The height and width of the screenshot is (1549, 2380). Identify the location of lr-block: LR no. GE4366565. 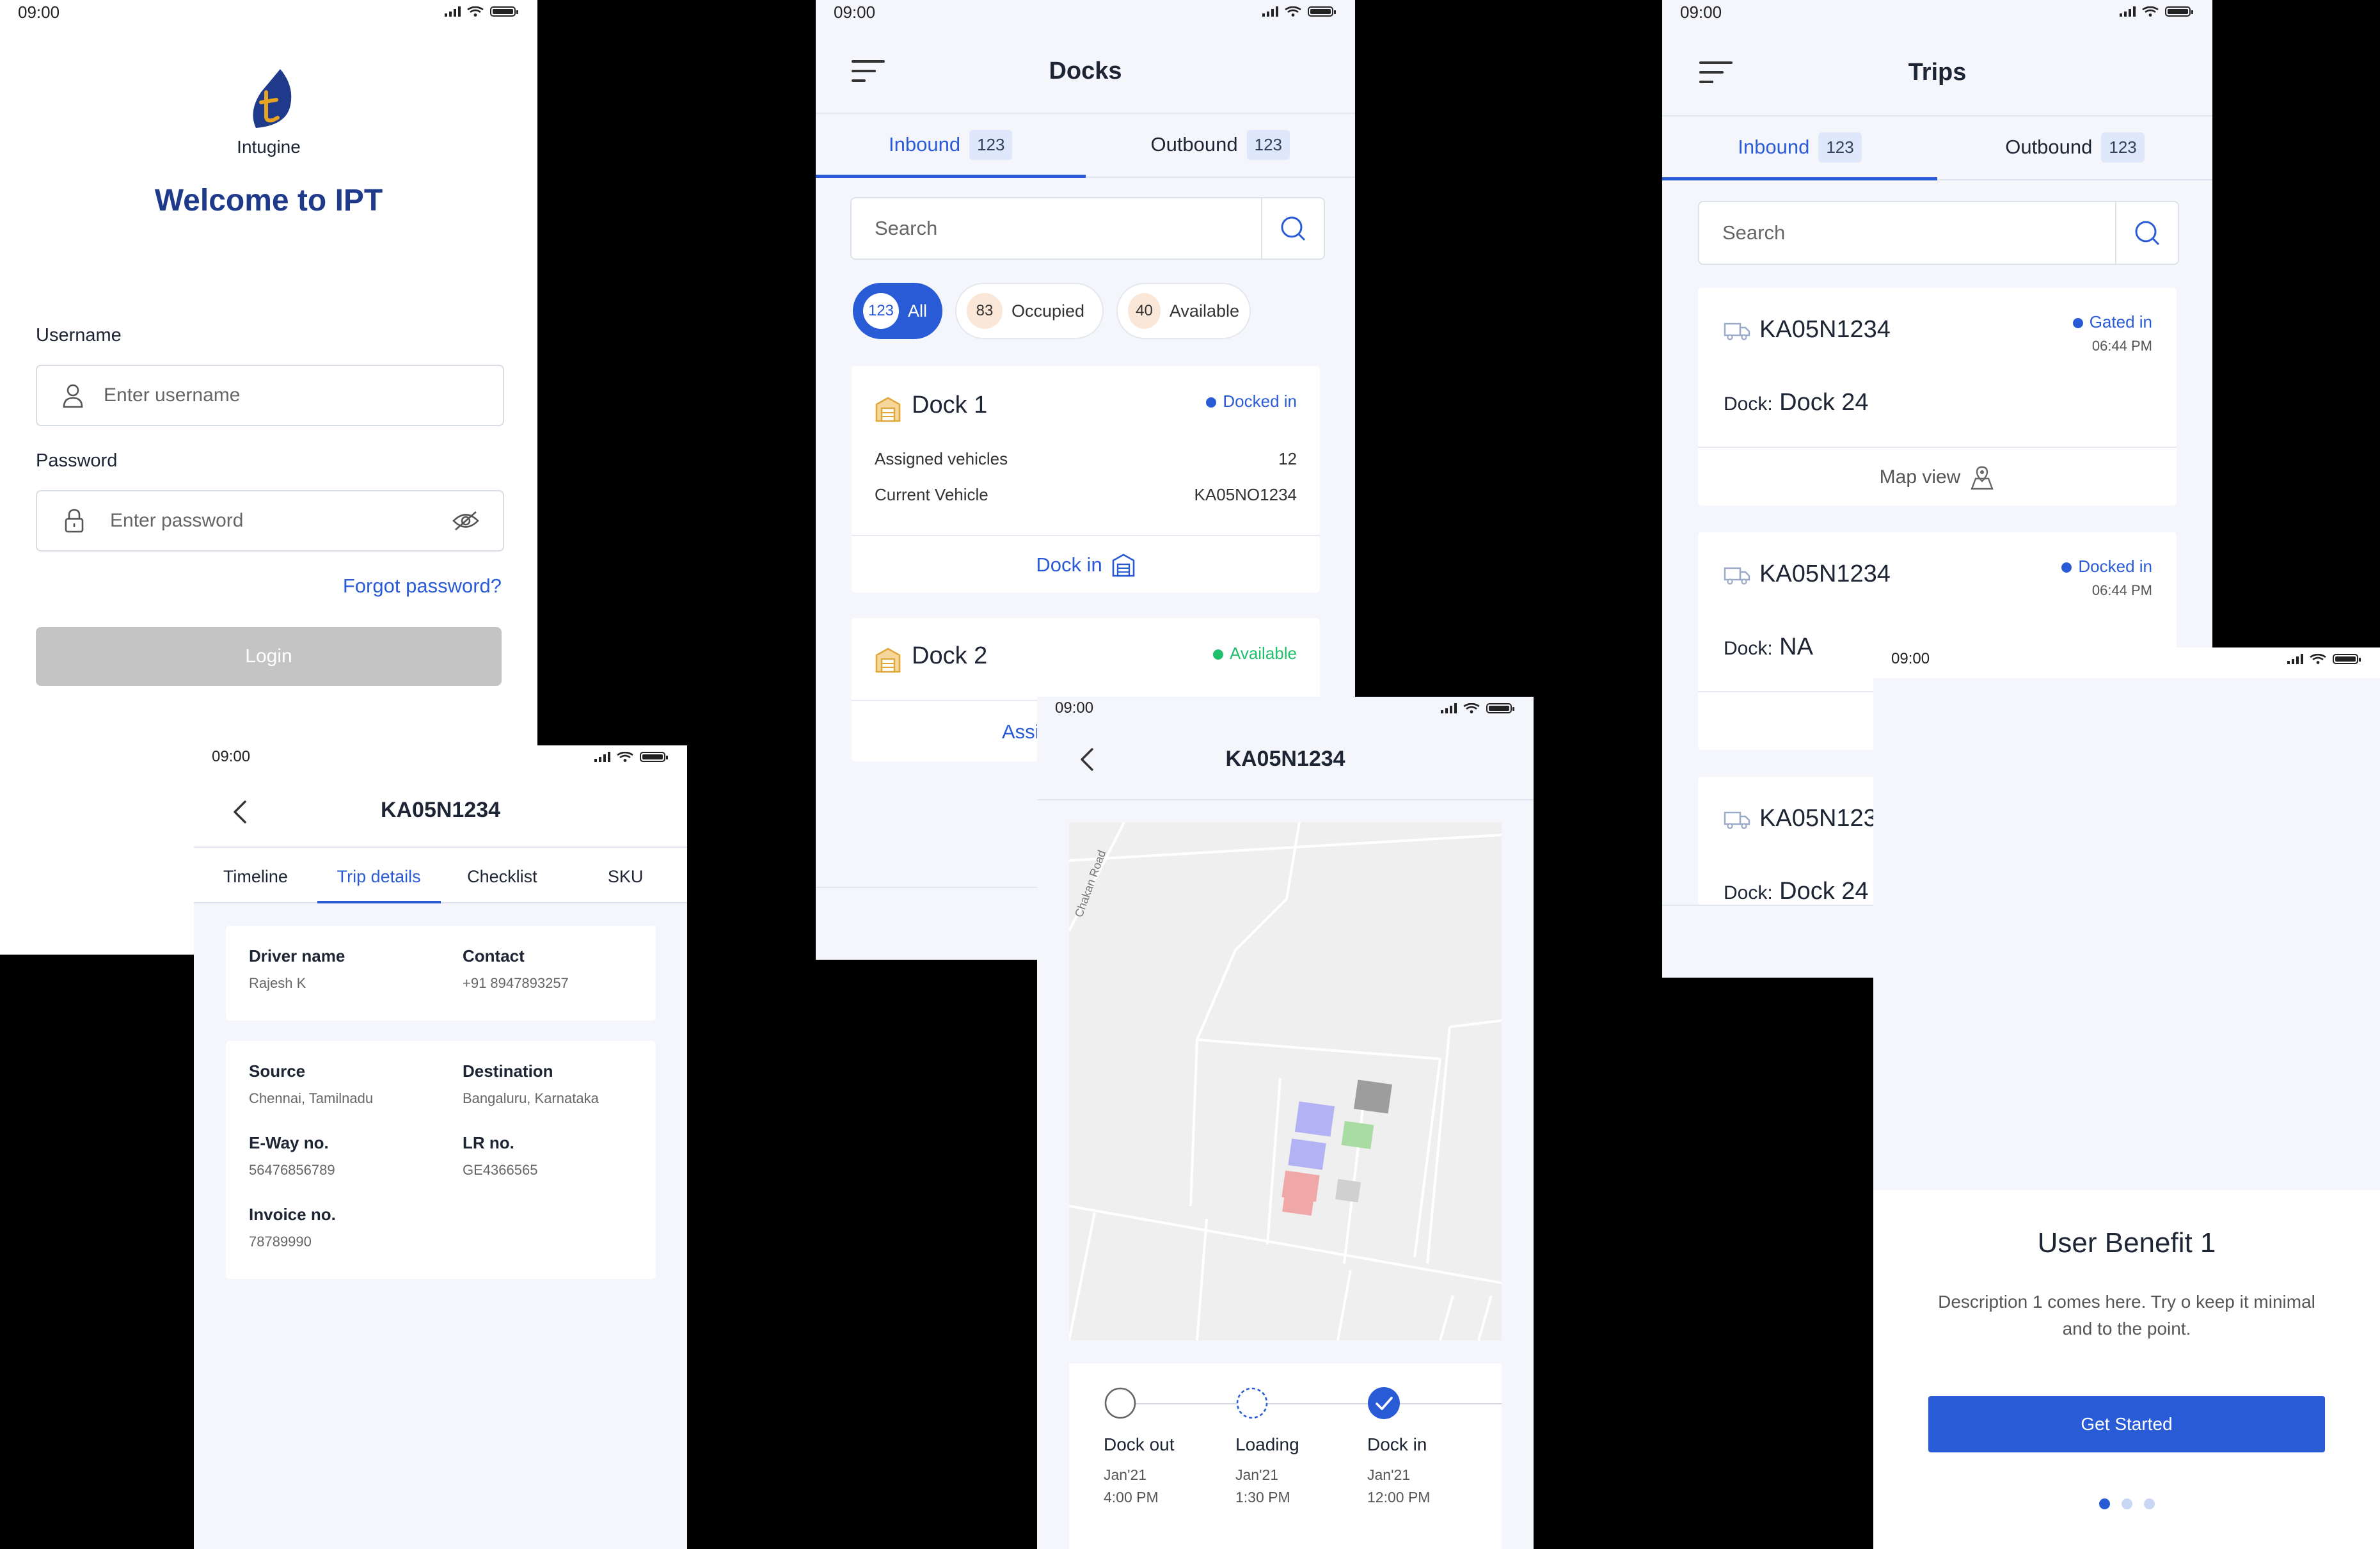
(500, 1156).